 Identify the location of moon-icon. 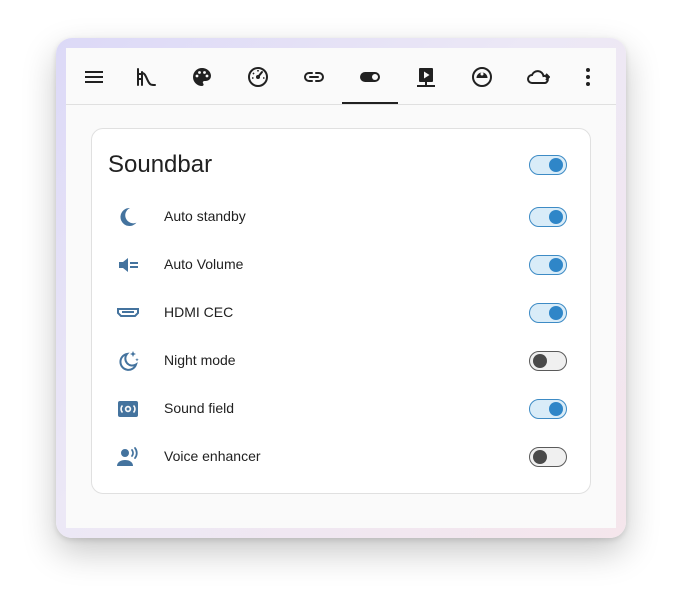
(128, 216).